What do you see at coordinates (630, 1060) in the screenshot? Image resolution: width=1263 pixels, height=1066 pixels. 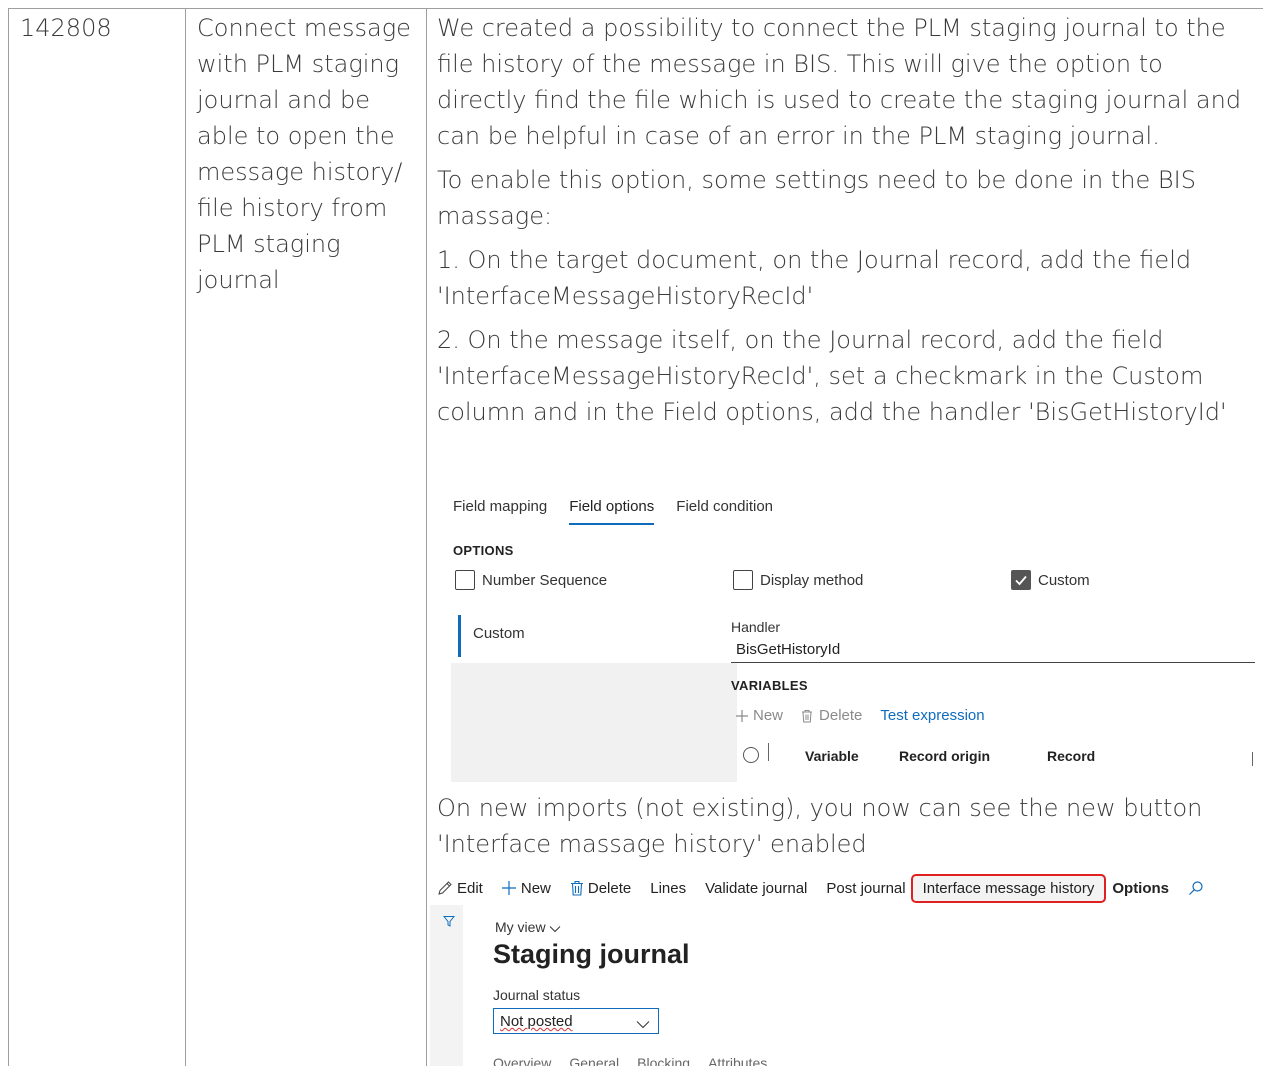 I see `journal-tabs: Overview General Blocking Attributes` at bounding box center [630, 1060].